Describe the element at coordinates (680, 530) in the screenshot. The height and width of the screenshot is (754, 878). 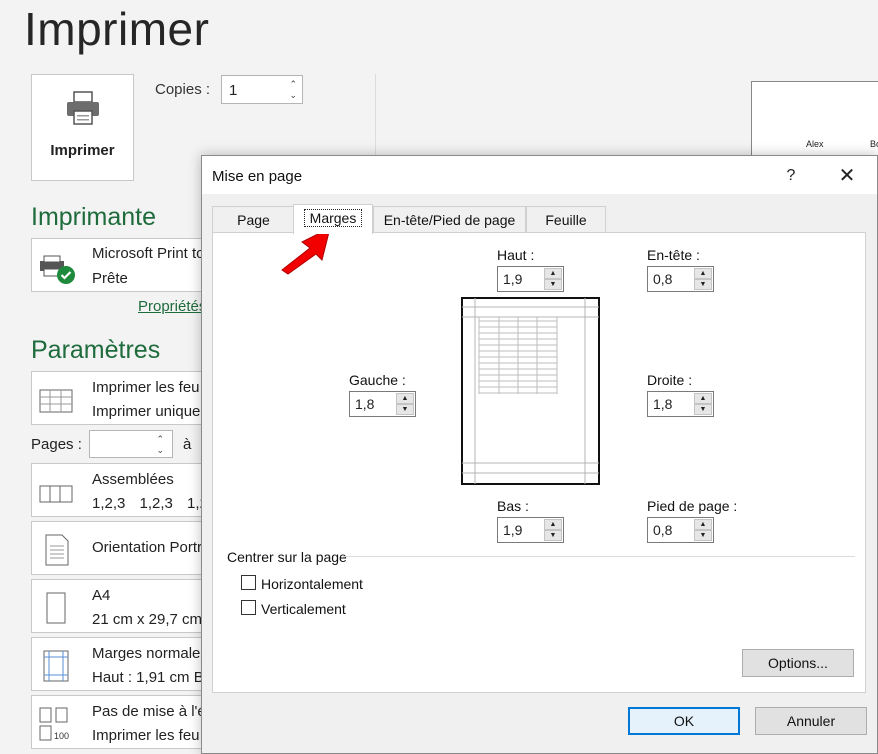
I see `footer-margin-input: 0,8 ▲ ▼` at that location.